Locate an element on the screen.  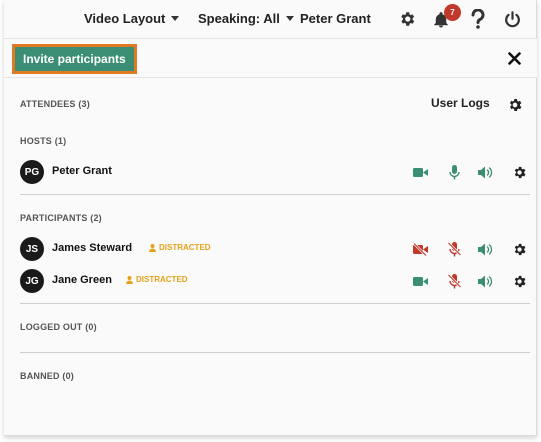
video-layout-label: Video Layout is located at coordinates (125, 18).